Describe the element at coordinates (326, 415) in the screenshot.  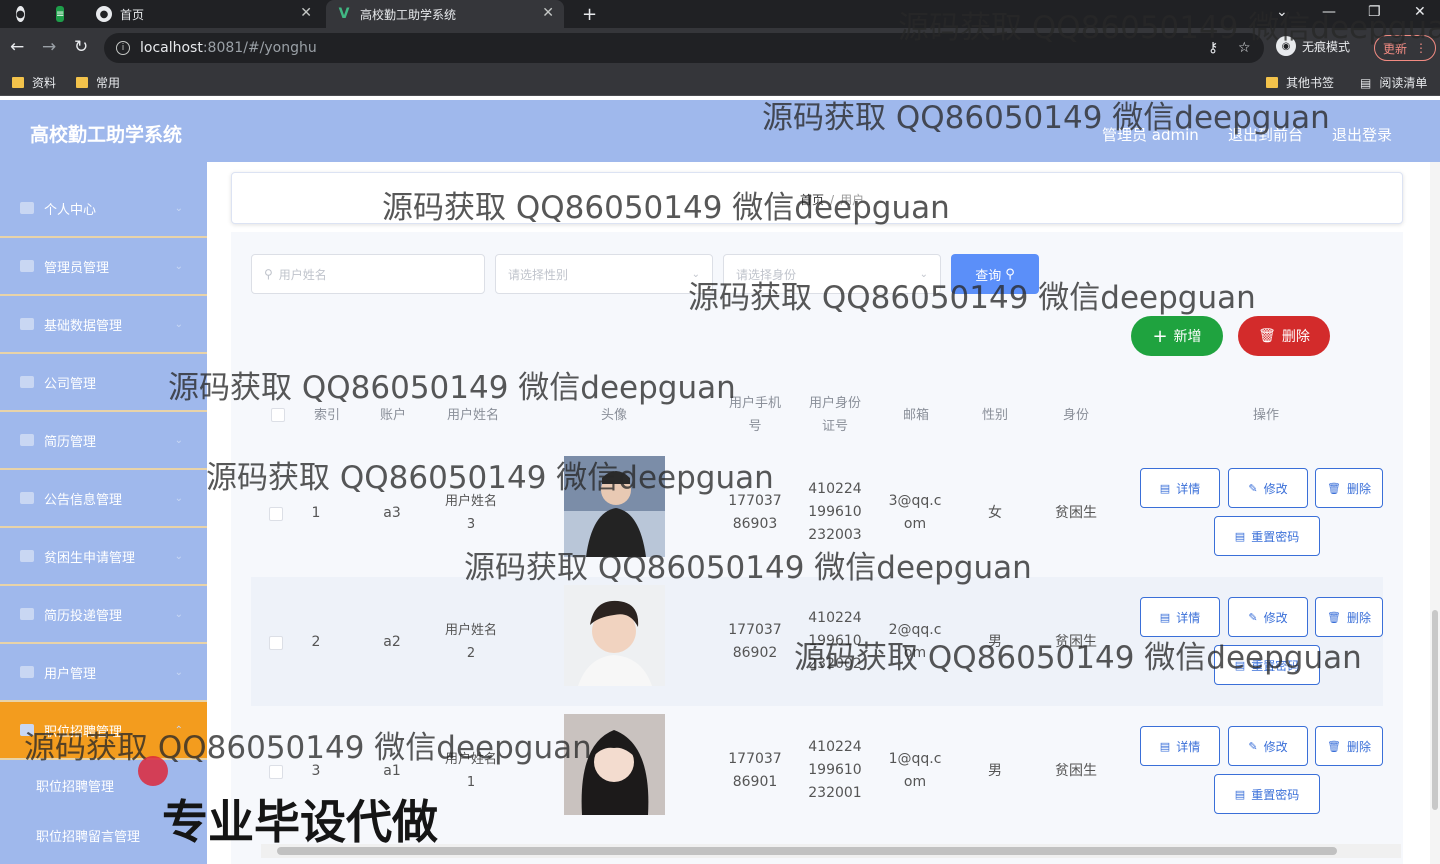
I see `header-index: 索引` at that location.